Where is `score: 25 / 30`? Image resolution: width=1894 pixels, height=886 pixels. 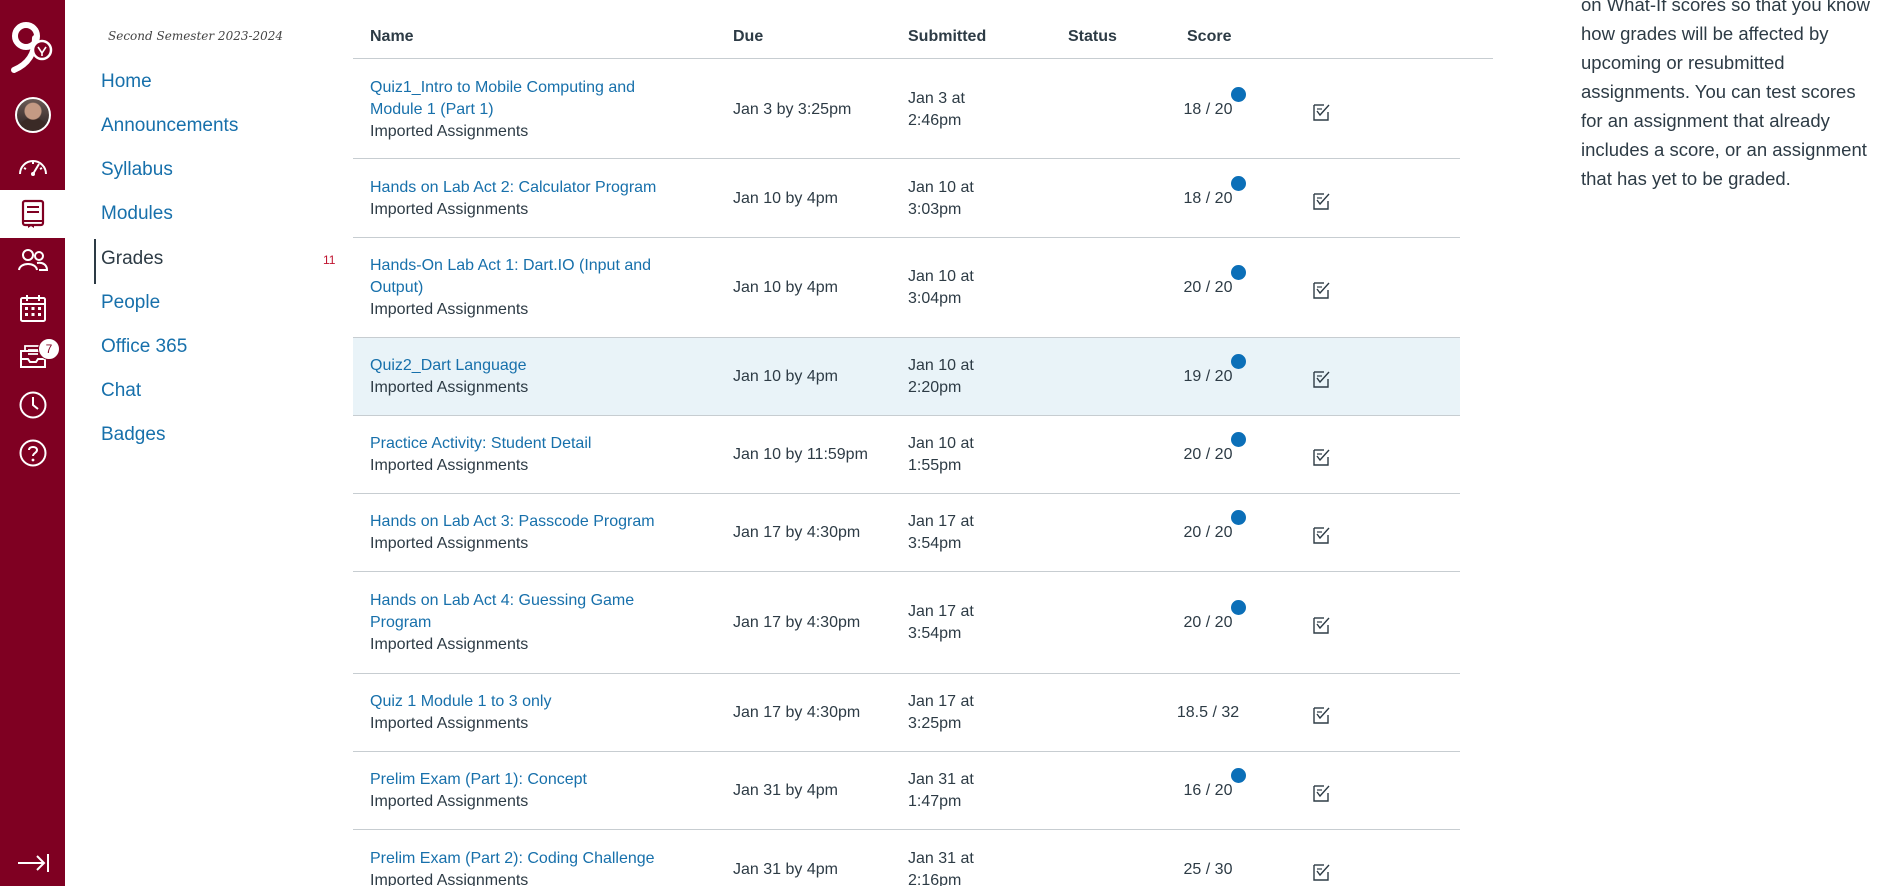
score: 25 / 30 is located at coordinates (1208, 870).